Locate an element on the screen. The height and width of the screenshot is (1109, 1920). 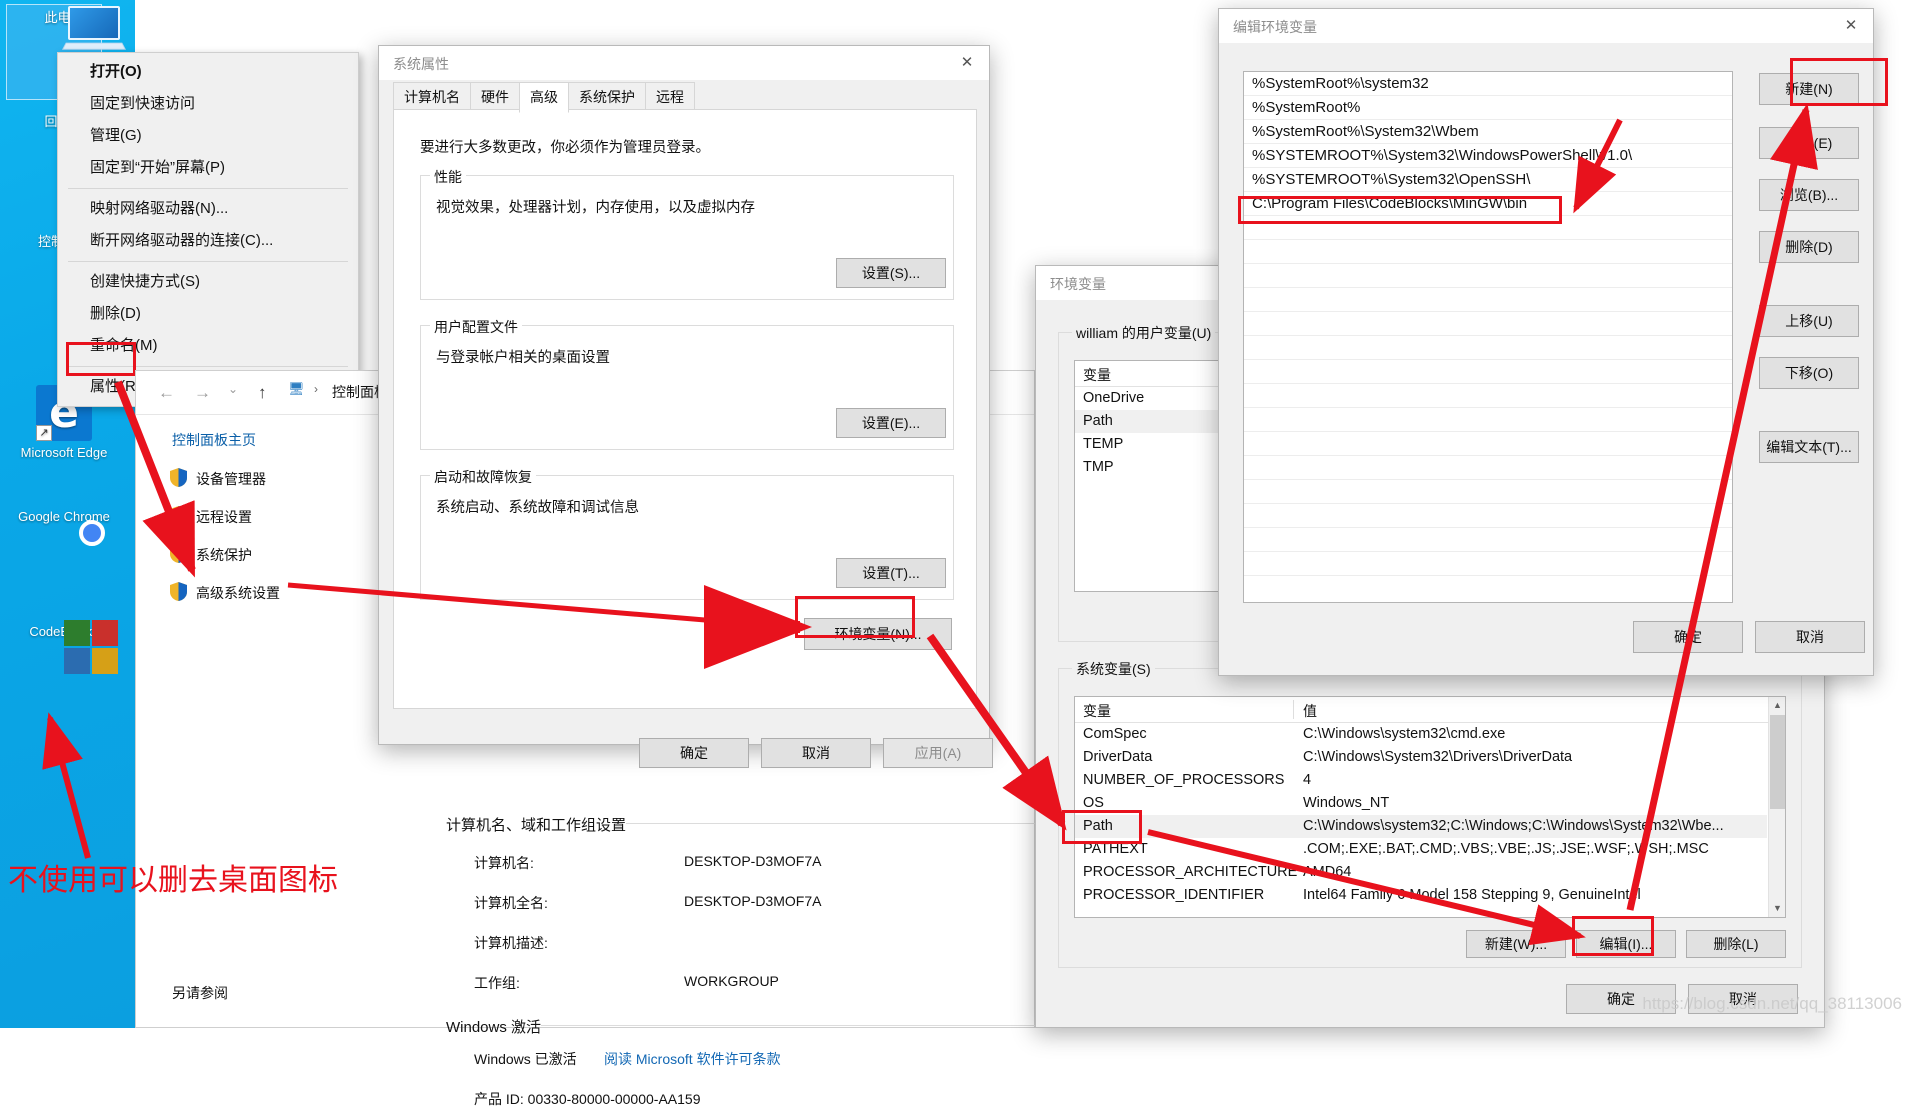
table-row: PROCESSOR_ARCHITECTURE AMD64 is located at coordinates (1421, 872).